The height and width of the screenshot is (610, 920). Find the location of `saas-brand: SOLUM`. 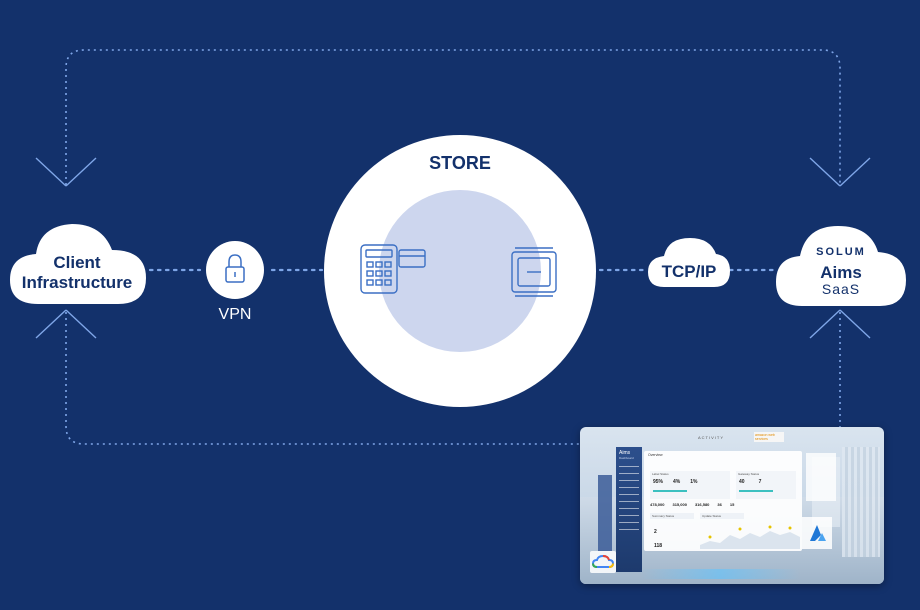

saas-brand: SOLUM is located at coordinates (841, 252).